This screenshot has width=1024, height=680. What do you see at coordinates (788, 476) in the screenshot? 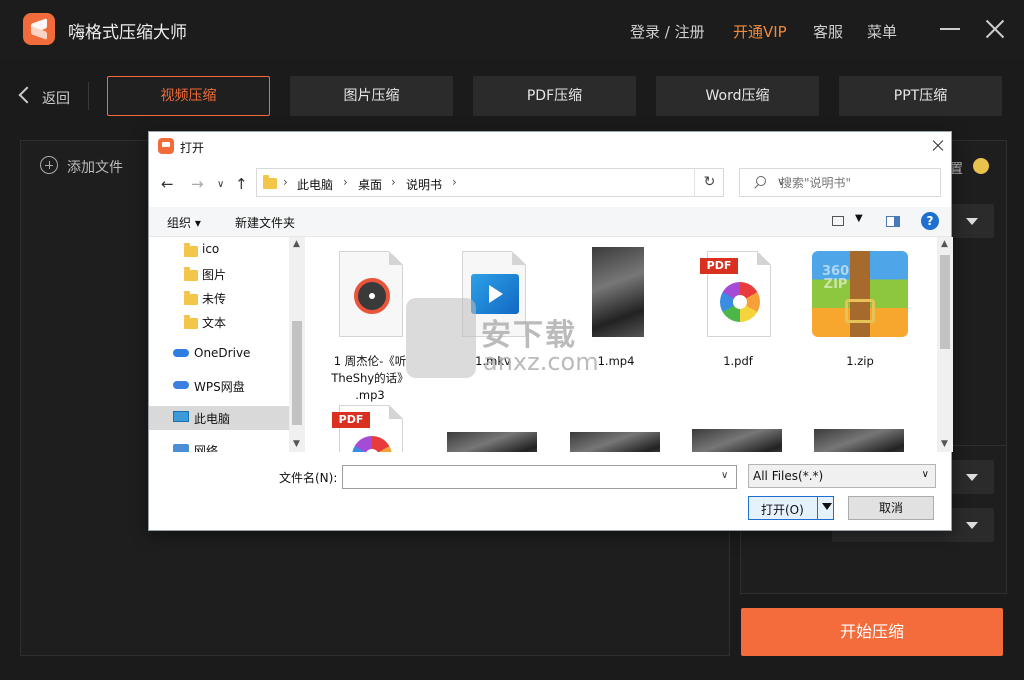
I see `file-type-value: All Files(*.*)` at bounding box center [788, 476].